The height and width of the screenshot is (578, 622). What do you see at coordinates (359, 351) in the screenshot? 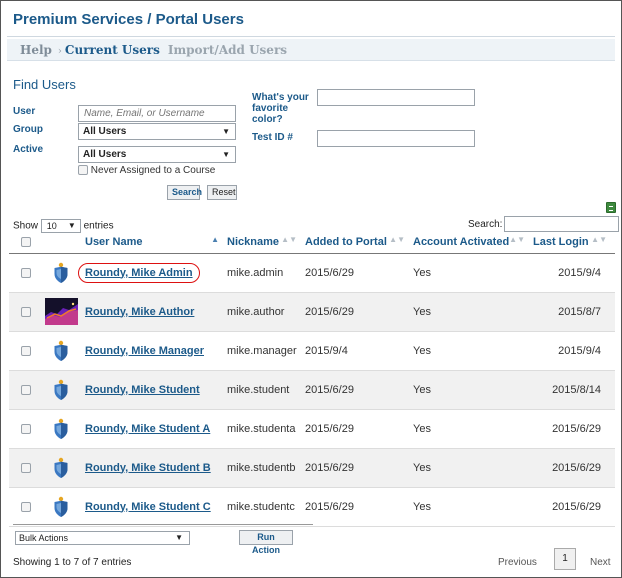
I see `added-cell: 2015/9/4` at bounding box center [359, 351].